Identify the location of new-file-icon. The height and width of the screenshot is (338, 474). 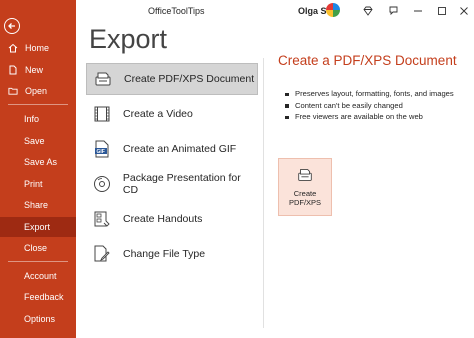
(13, 70).